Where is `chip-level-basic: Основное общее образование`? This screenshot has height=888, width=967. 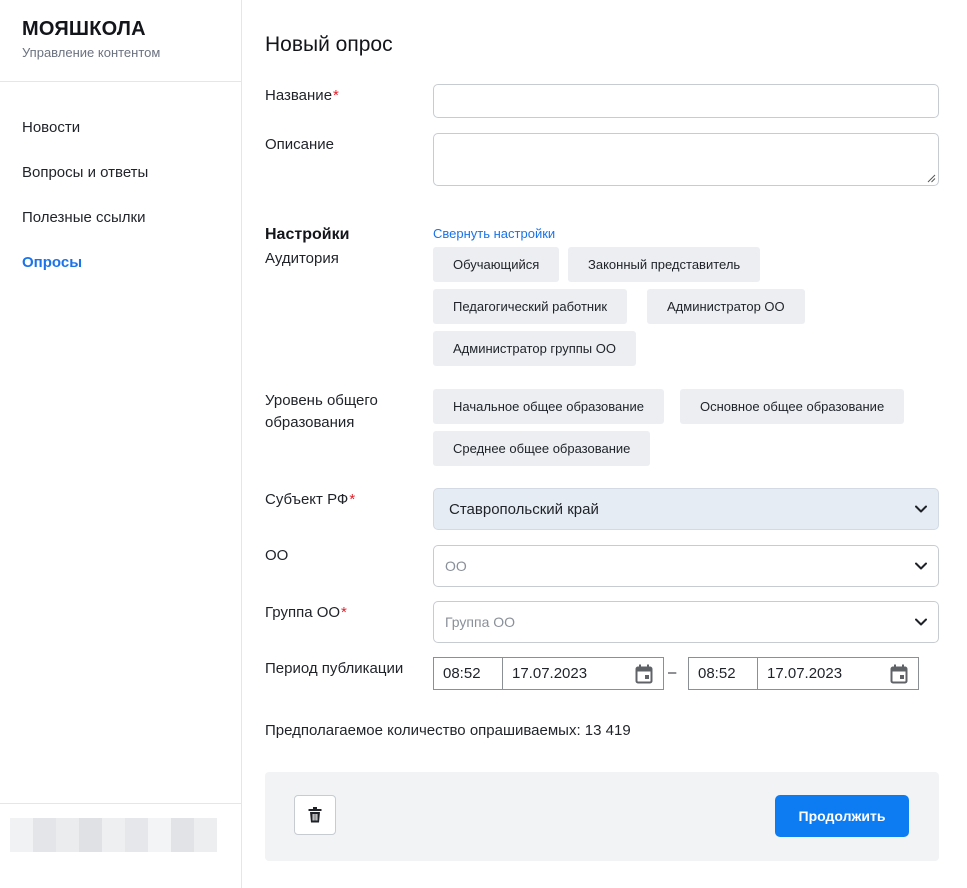
chip-level-basic: Основное общее образование is located at coordinates (792, 406).